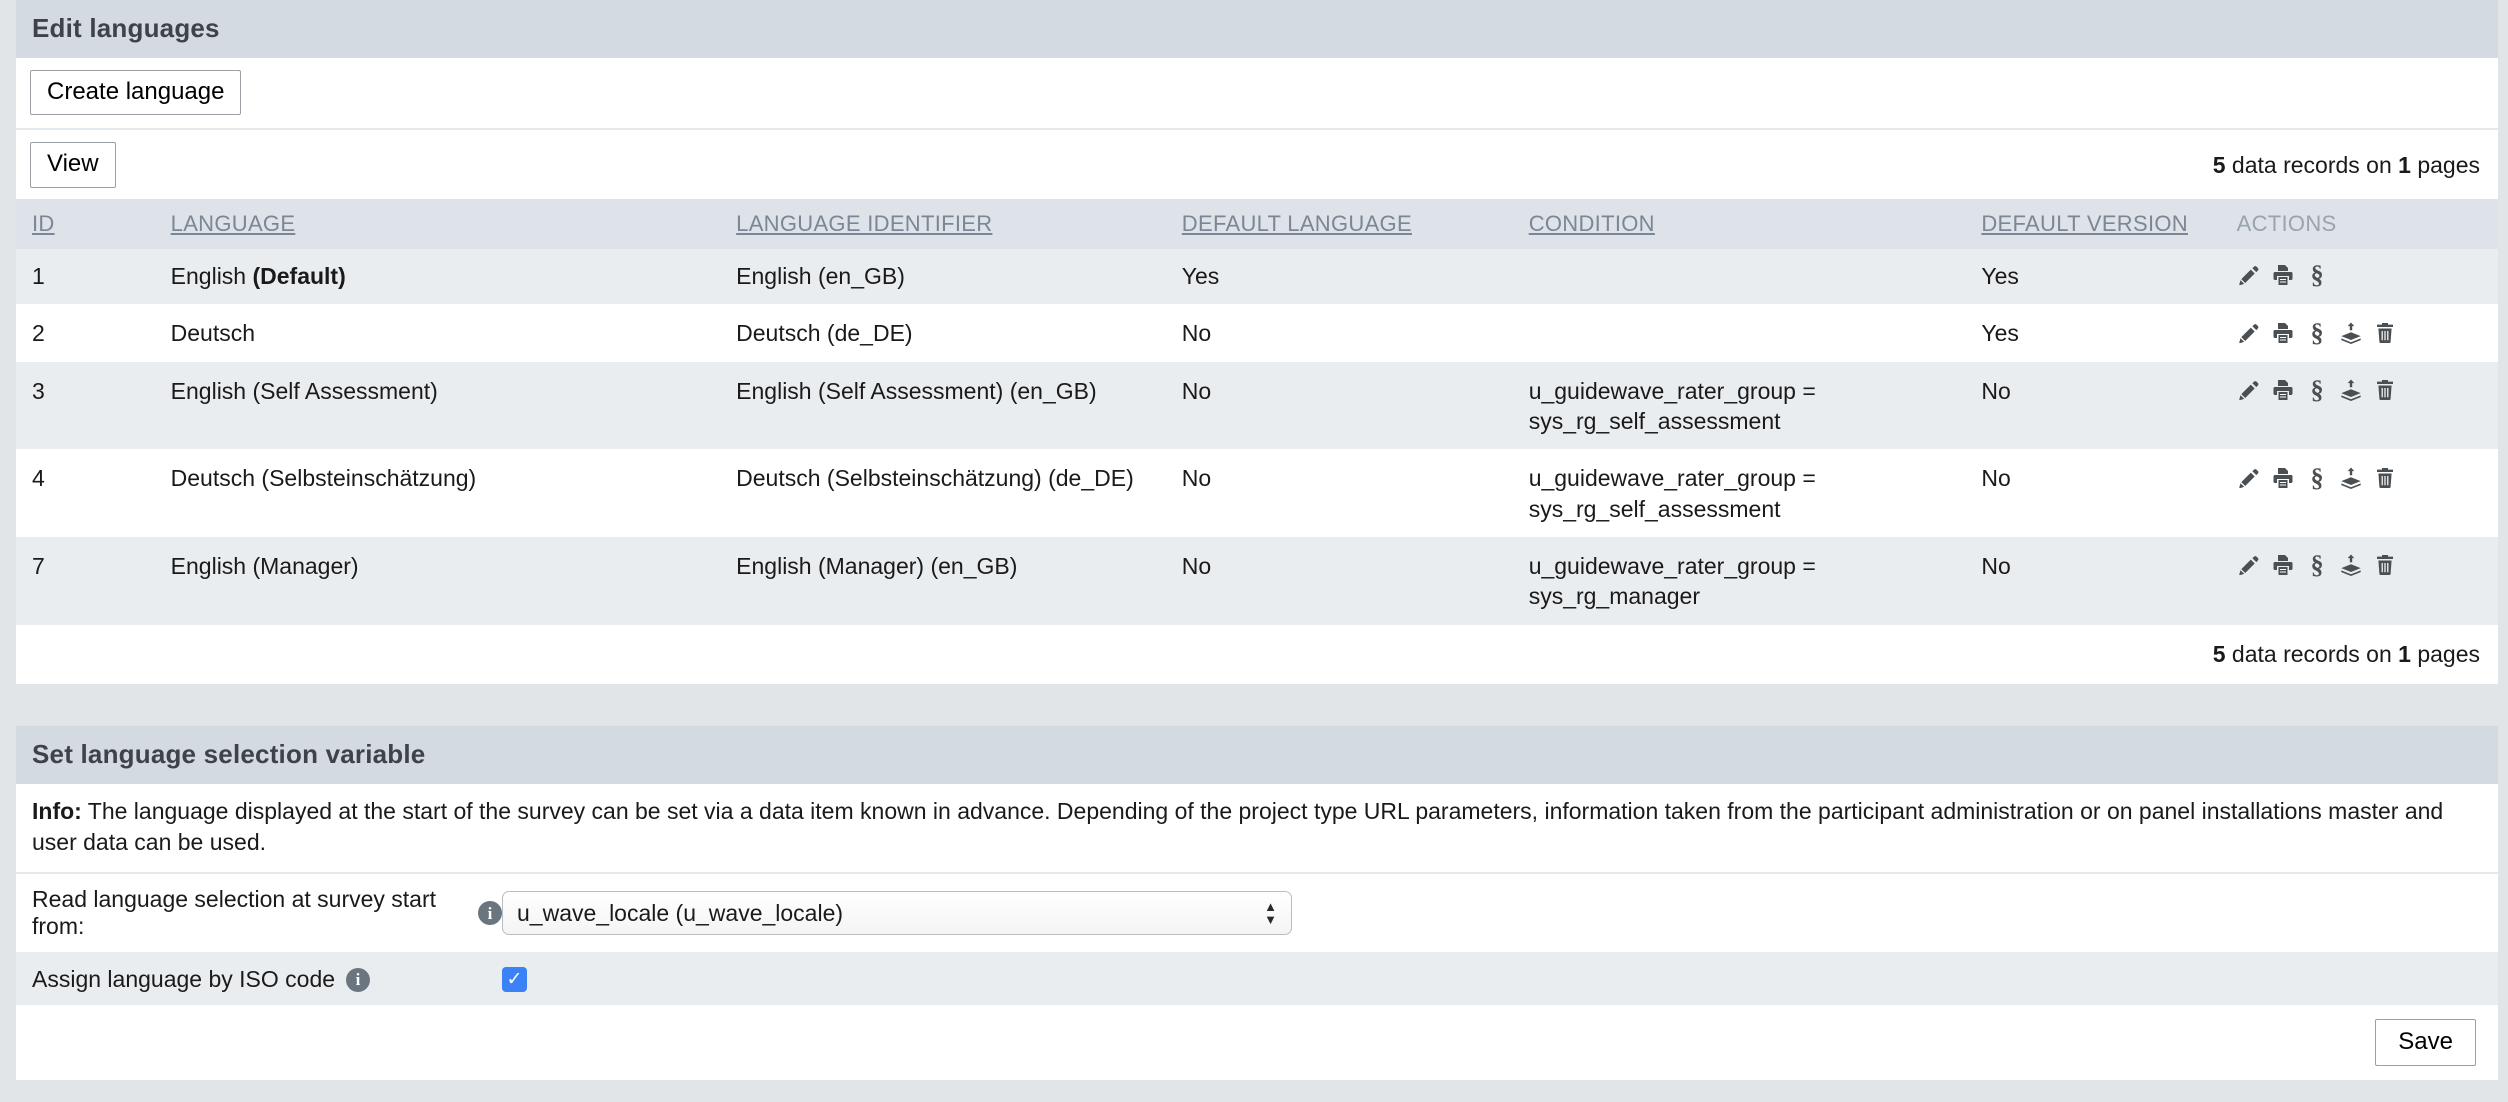  I want to click on header-default-language: DEFAULT LANGUAGE, so click(1347, 223).